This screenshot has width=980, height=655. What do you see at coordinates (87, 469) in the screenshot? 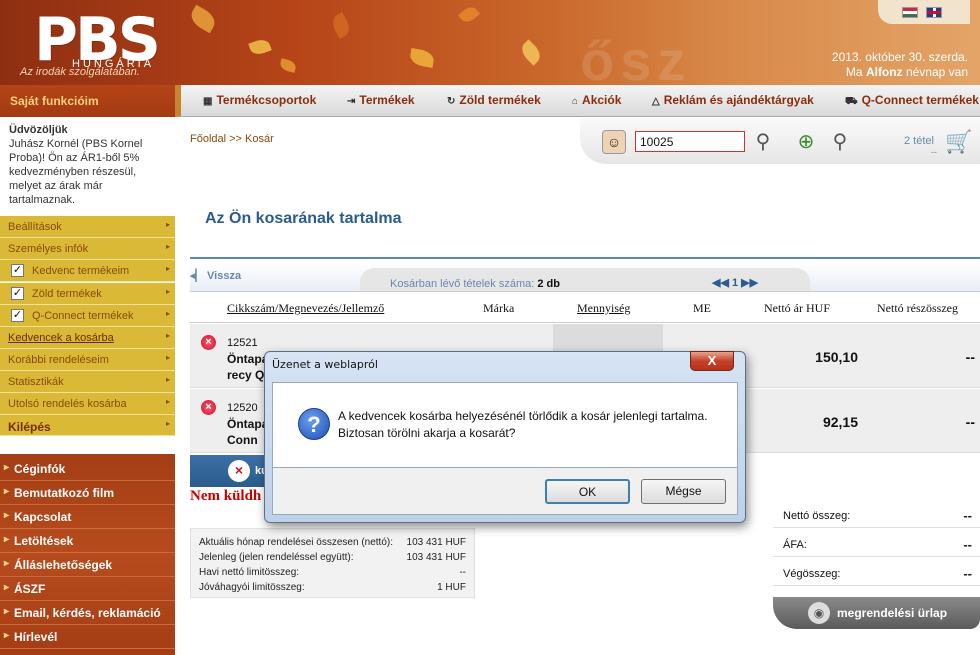
I see `link-ceginfok: Céginfók` at bounding box center [87, 469].